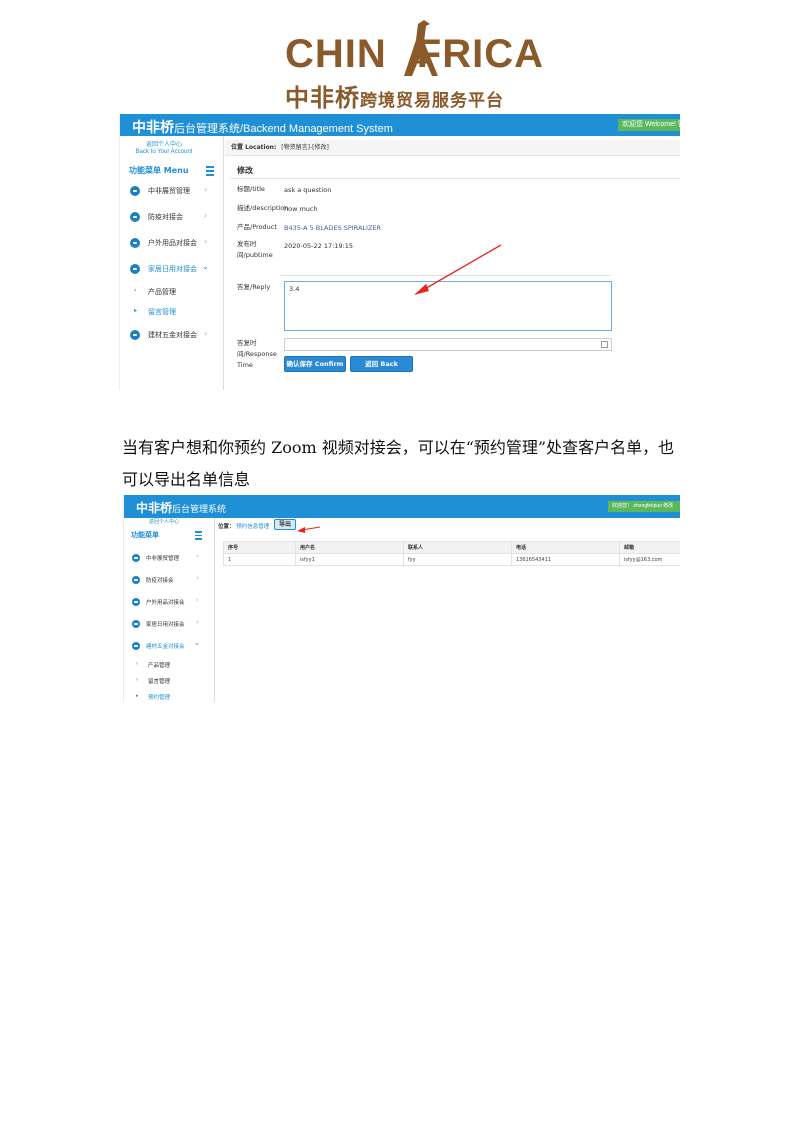  What do you see at coordinates (565, 547) in the screenshot?
I see `col-header-phone: 电话` at bounding box center [565, 547].